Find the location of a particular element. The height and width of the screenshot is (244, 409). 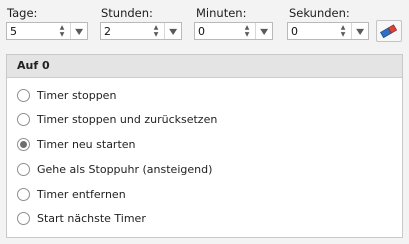

minutes-spin-buttons: ▲ ▼ is located at coordinates (247, 31).